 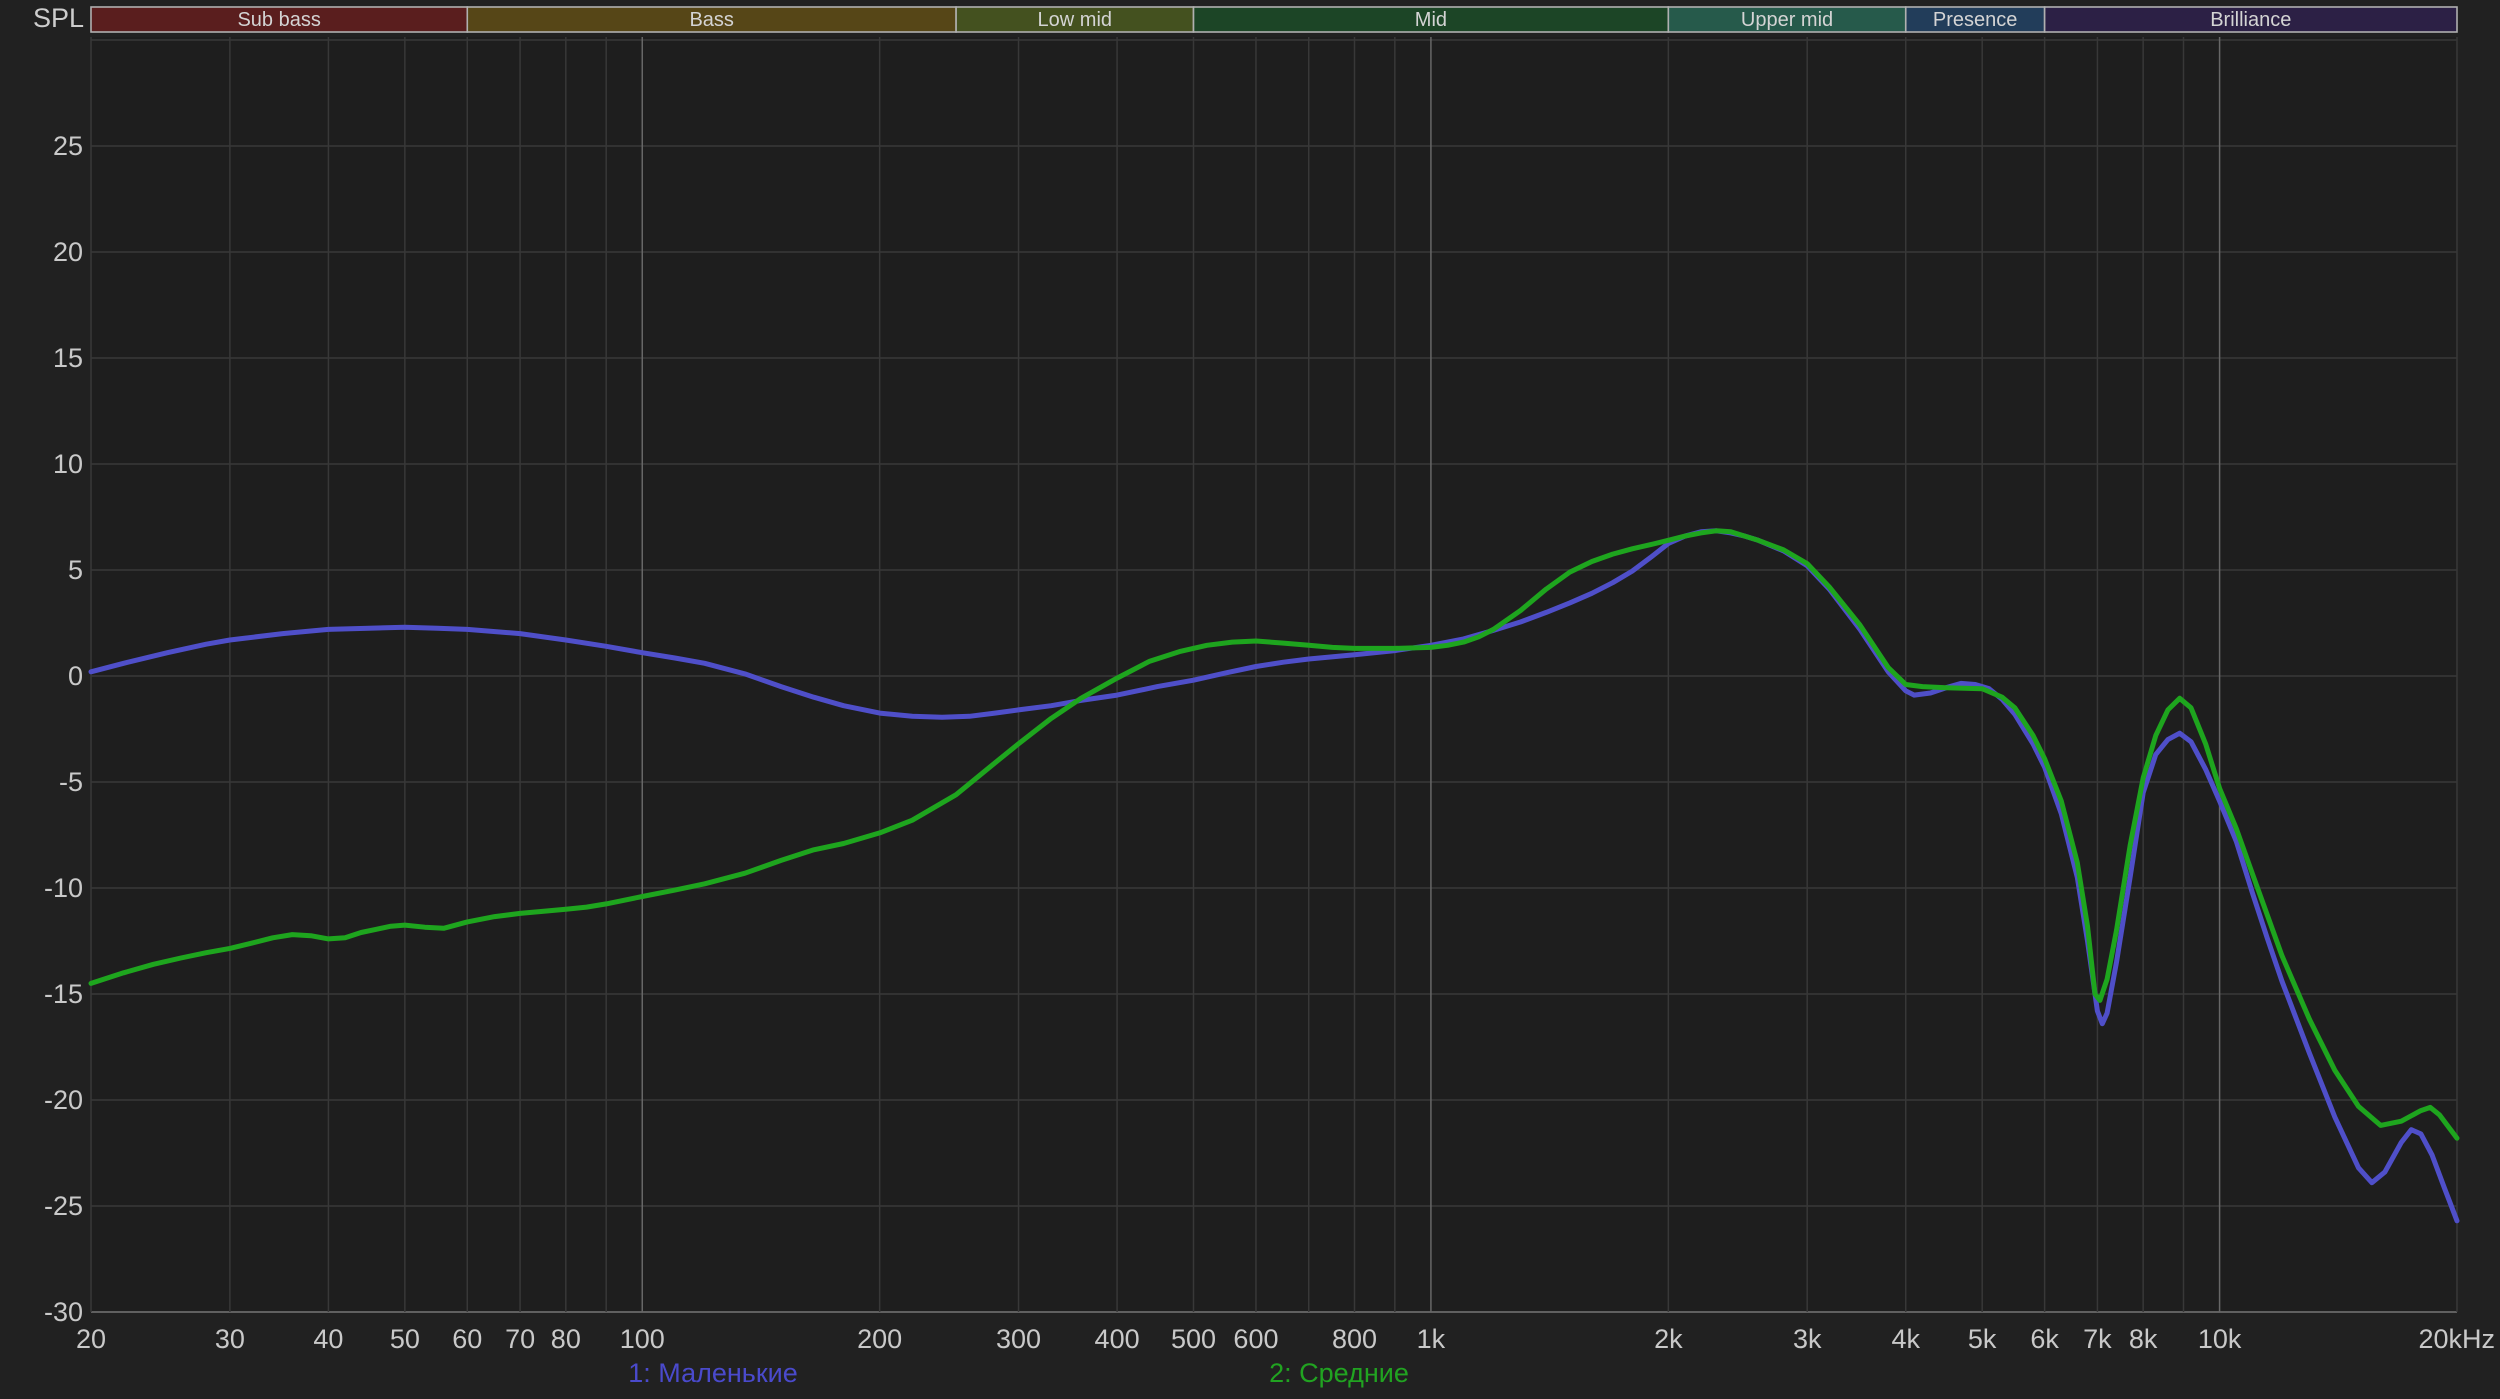 What do you see at coordinates (2044, 1339) in the screenshot?
I see `x-tick-label-6k: 6k` at bounding box center [2044, 1339].